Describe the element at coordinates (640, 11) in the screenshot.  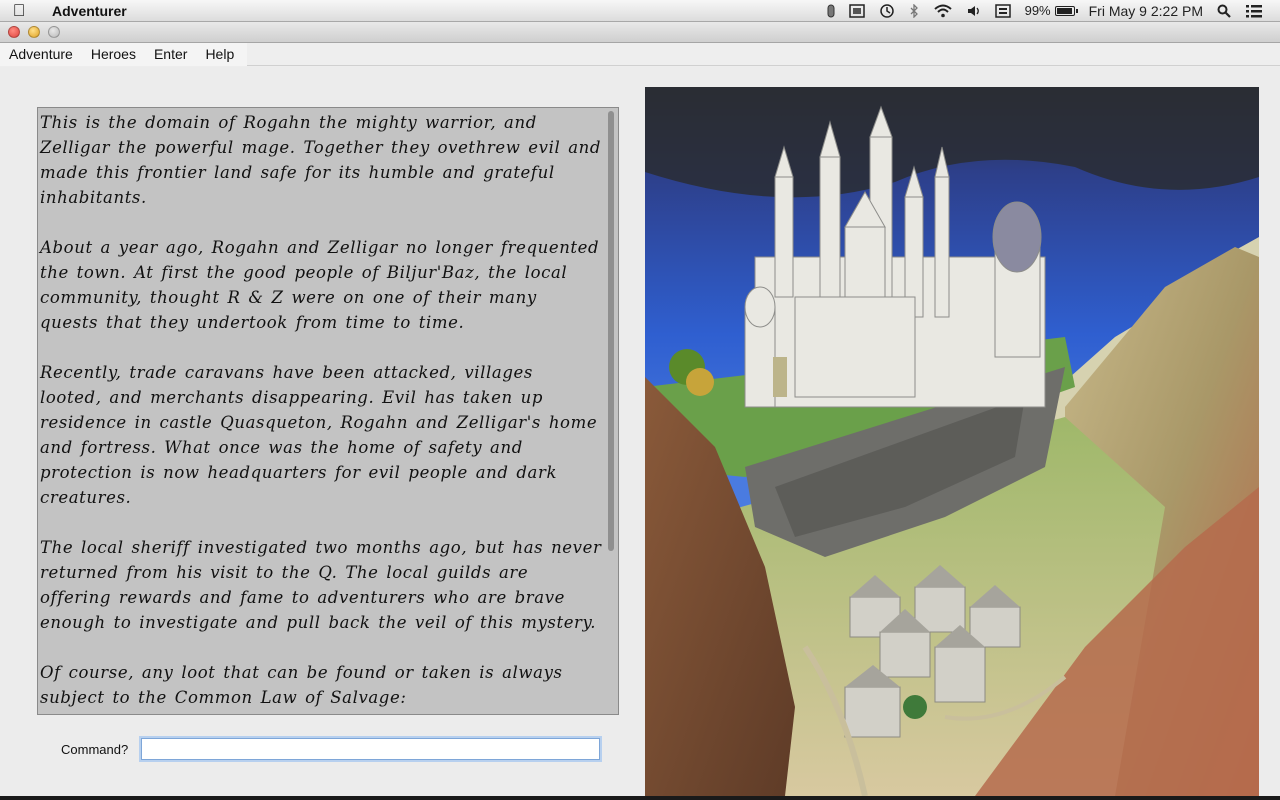
I see `system-menu-bar:  Adventurer 99% Fri May 9 2:22 PM` at that location.